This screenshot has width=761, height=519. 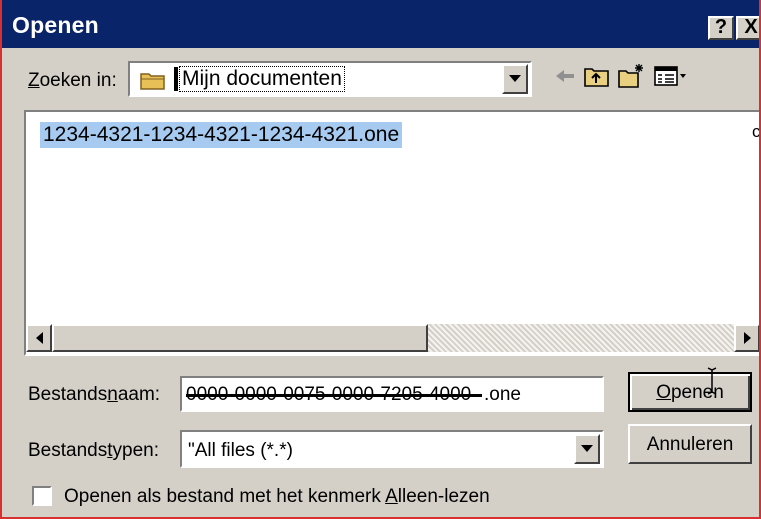 I want to click on filename-input: 0000-0000-0075-0000-7205-4000 .one, so click(x=392, y=394).